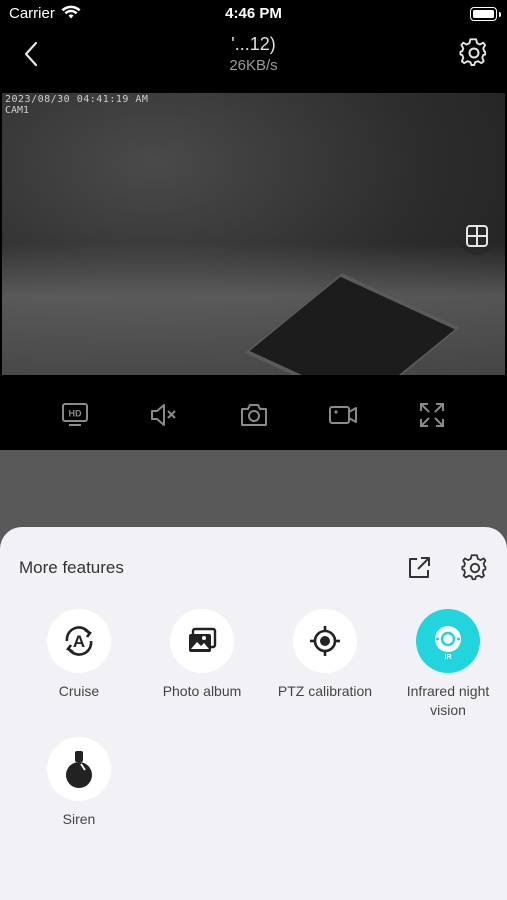  I want to click on ptz-calibration-icon, so click(325, 641).